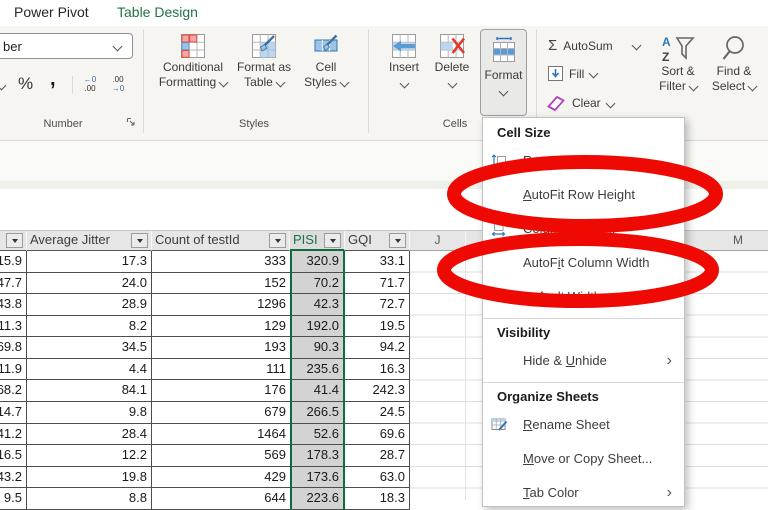 This screenshot has height=510, width=768. What do you see at coordinates (89, 391) in the screenshot?
I see `table-cell: 84.1` at bounding box center [89, 391].